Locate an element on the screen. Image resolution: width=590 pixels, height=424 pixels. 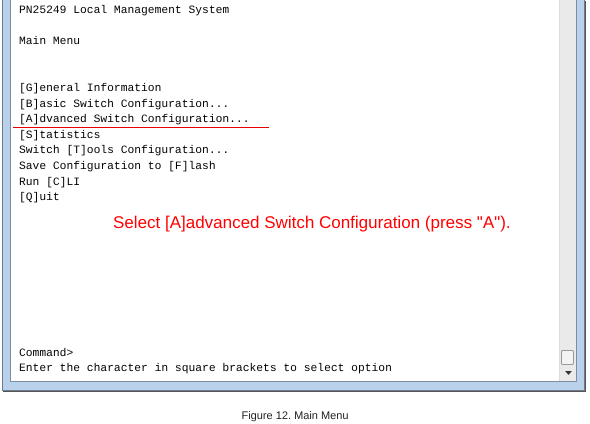
menu-item: Save Configuration to [F]lash is located at coordinates (117, 167).